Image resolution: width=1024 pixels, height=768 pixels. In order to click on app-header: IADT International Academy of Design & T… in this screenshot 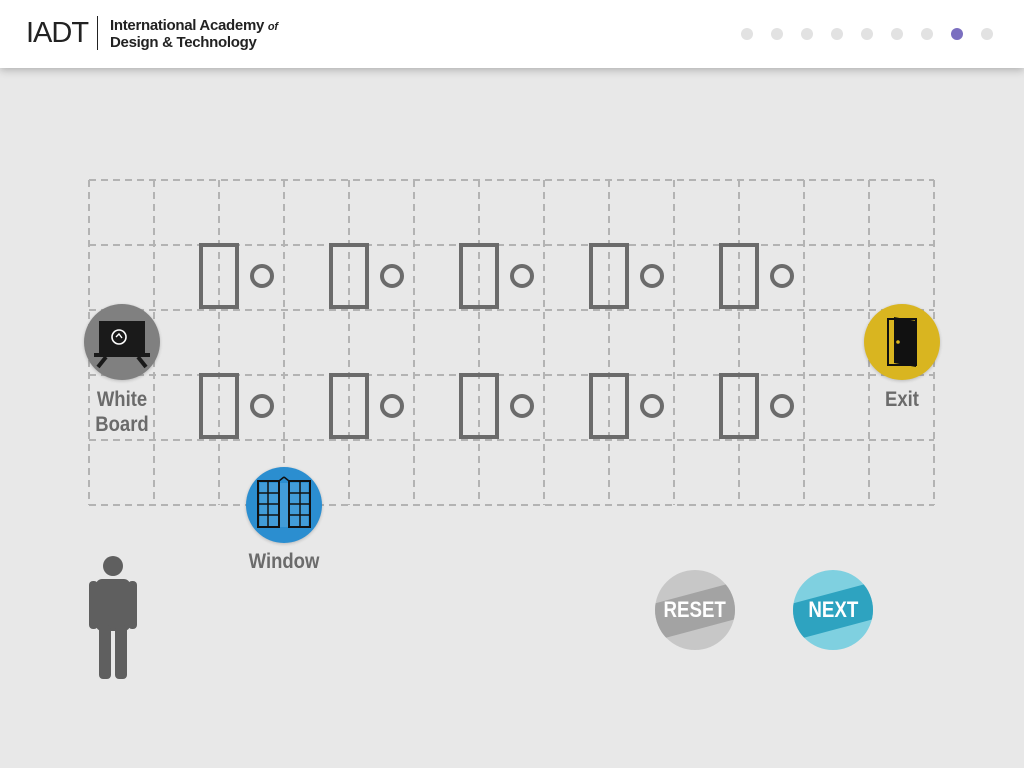, I will do `click(512, 34)`.